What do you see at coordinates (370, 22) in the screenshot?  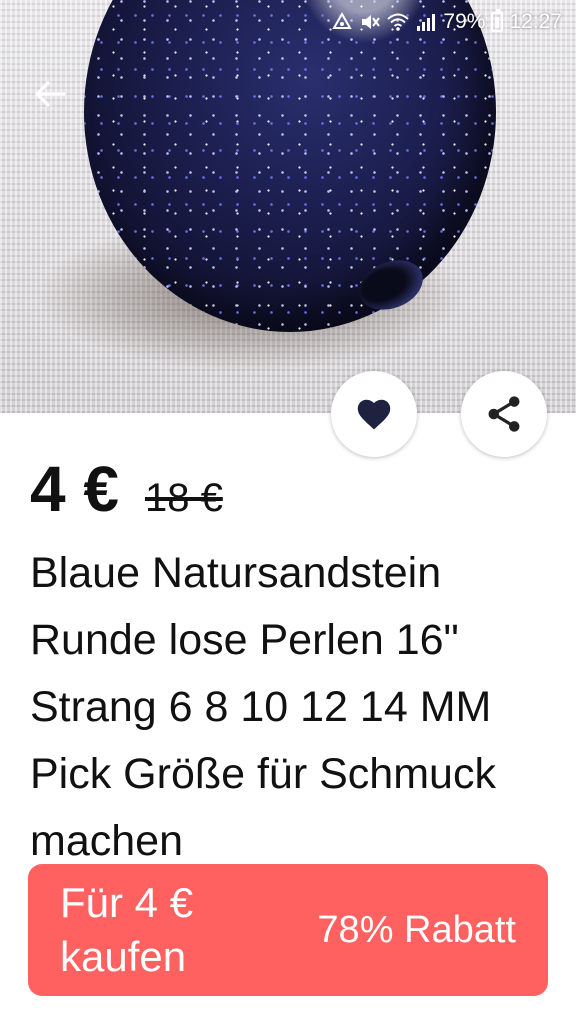 I see `mute-icon` at bounding box center [370, 22].